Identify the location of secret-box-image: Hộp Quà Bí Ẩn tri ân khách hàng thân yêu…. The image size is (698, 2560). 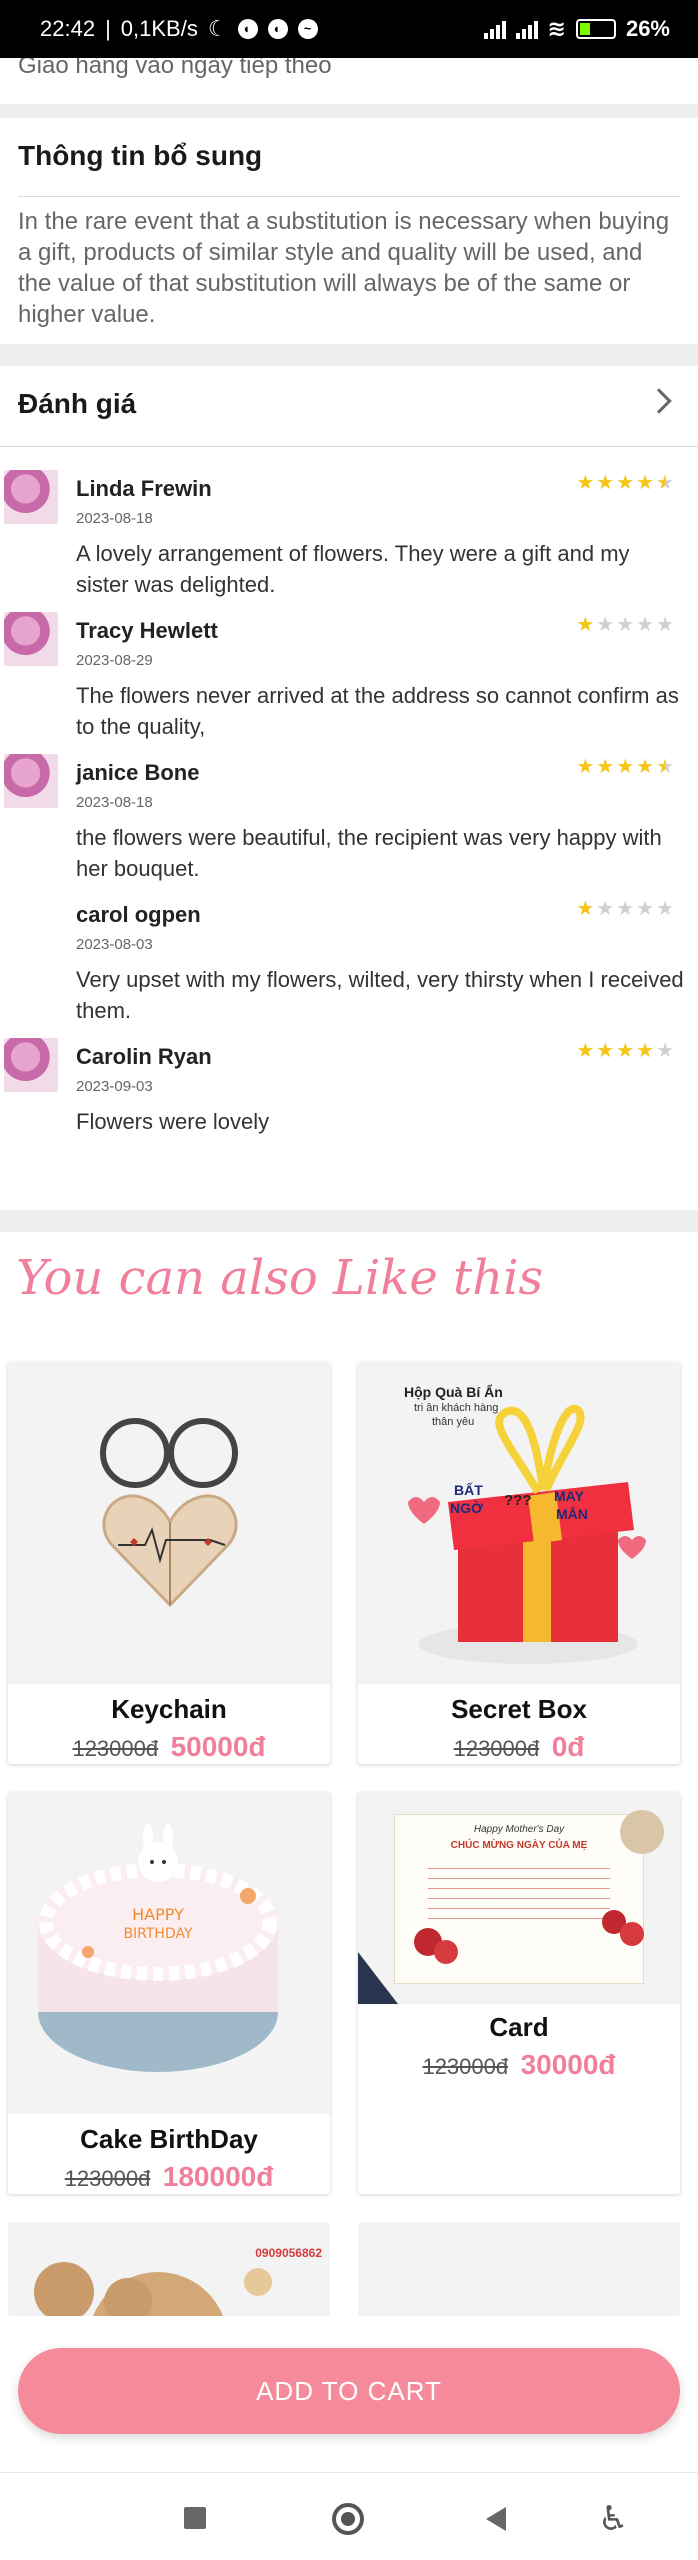
(519, 1523).